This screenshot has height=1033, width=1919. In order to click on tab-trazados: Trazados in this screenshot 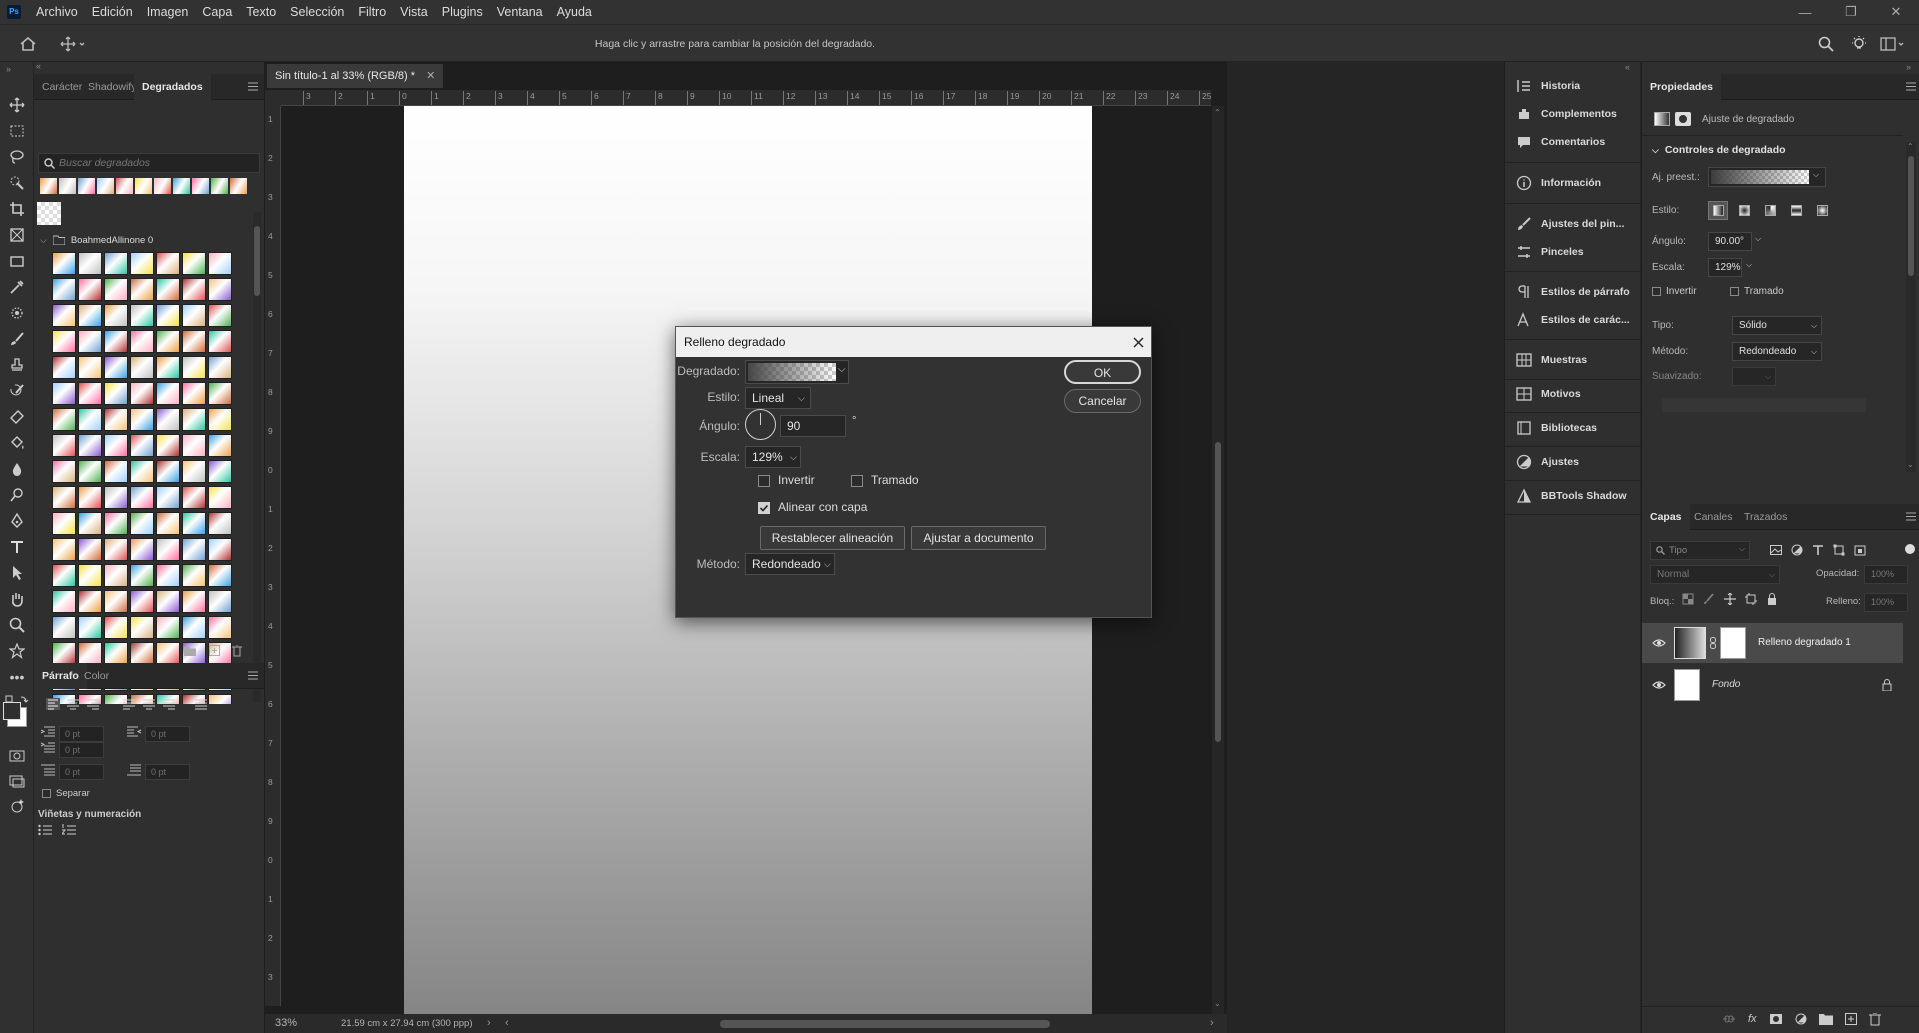, I will do `click(1765, 517)`.